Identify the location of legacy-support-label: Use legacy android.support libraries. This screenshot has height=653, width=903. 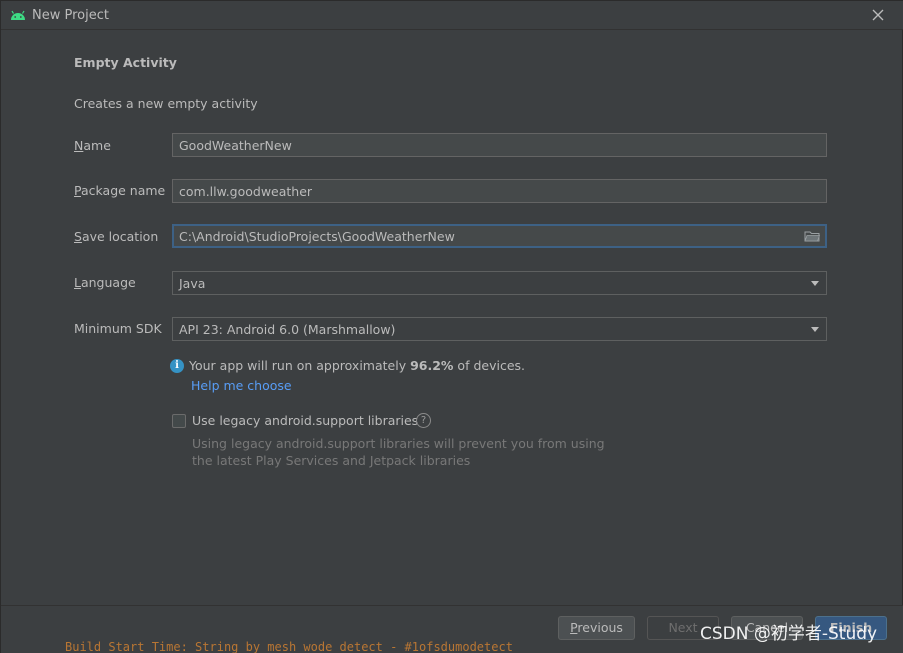
(305, 420).